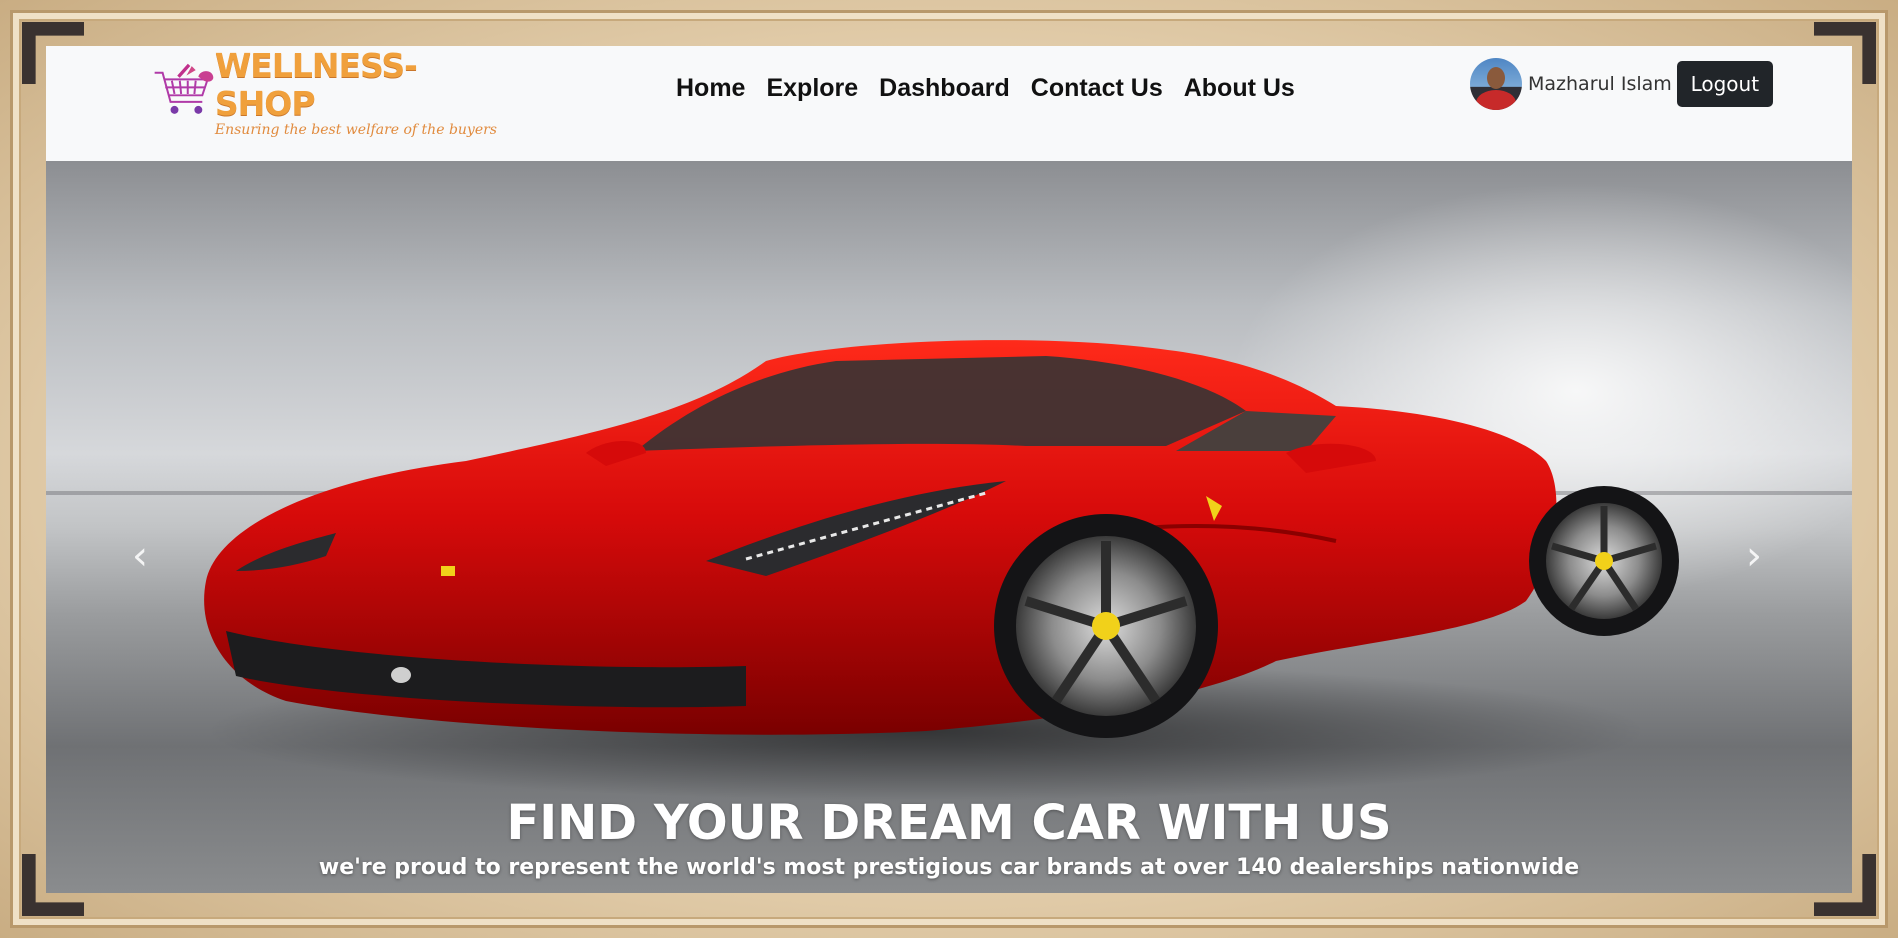 This screenshot has height=938, width=1898. Describe the element at coordinates (949, 823) in the screenshot. I see `hero-title: FIND YOUR DREAM CAR WITH US` at that location.